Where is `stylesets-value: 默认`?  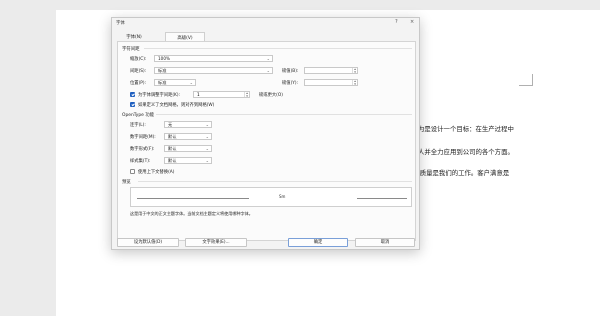 stylesets-value: 默认 is located at coordinates (172, 160).